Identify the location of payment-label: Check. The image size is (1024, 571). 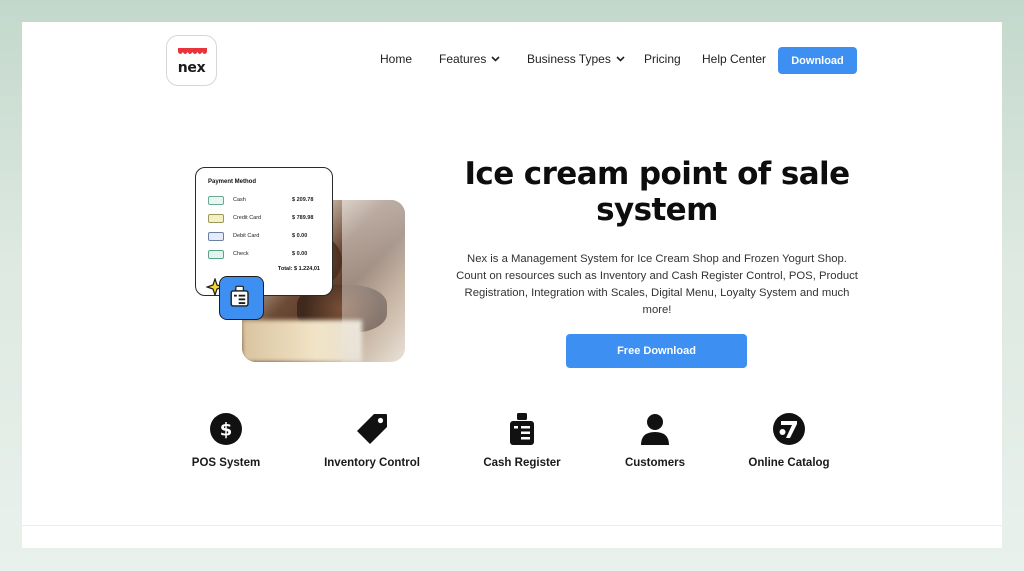
(241, 254).